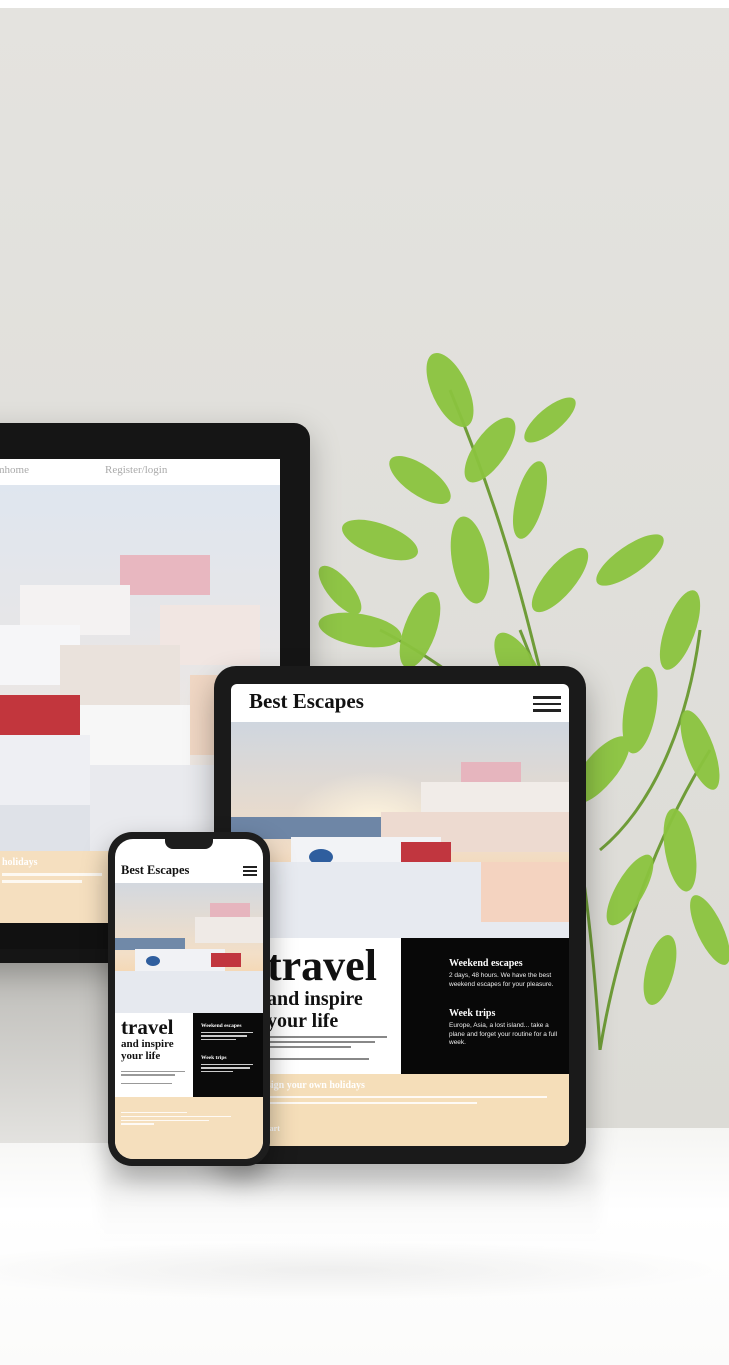 This screenshot has width=729, height=1365. I want to click on tablet-hero-title: travel, so click(322, 965).